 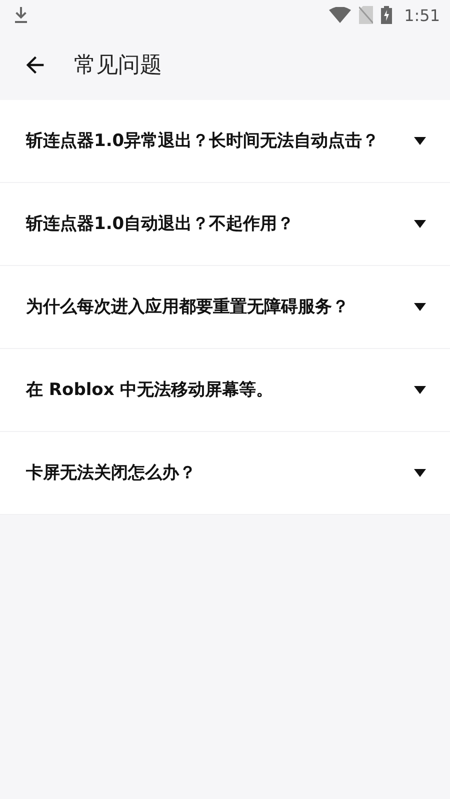 I want to click on faq-item: 卡屏无法关闭怎么办？, so click(x=225, y=473).